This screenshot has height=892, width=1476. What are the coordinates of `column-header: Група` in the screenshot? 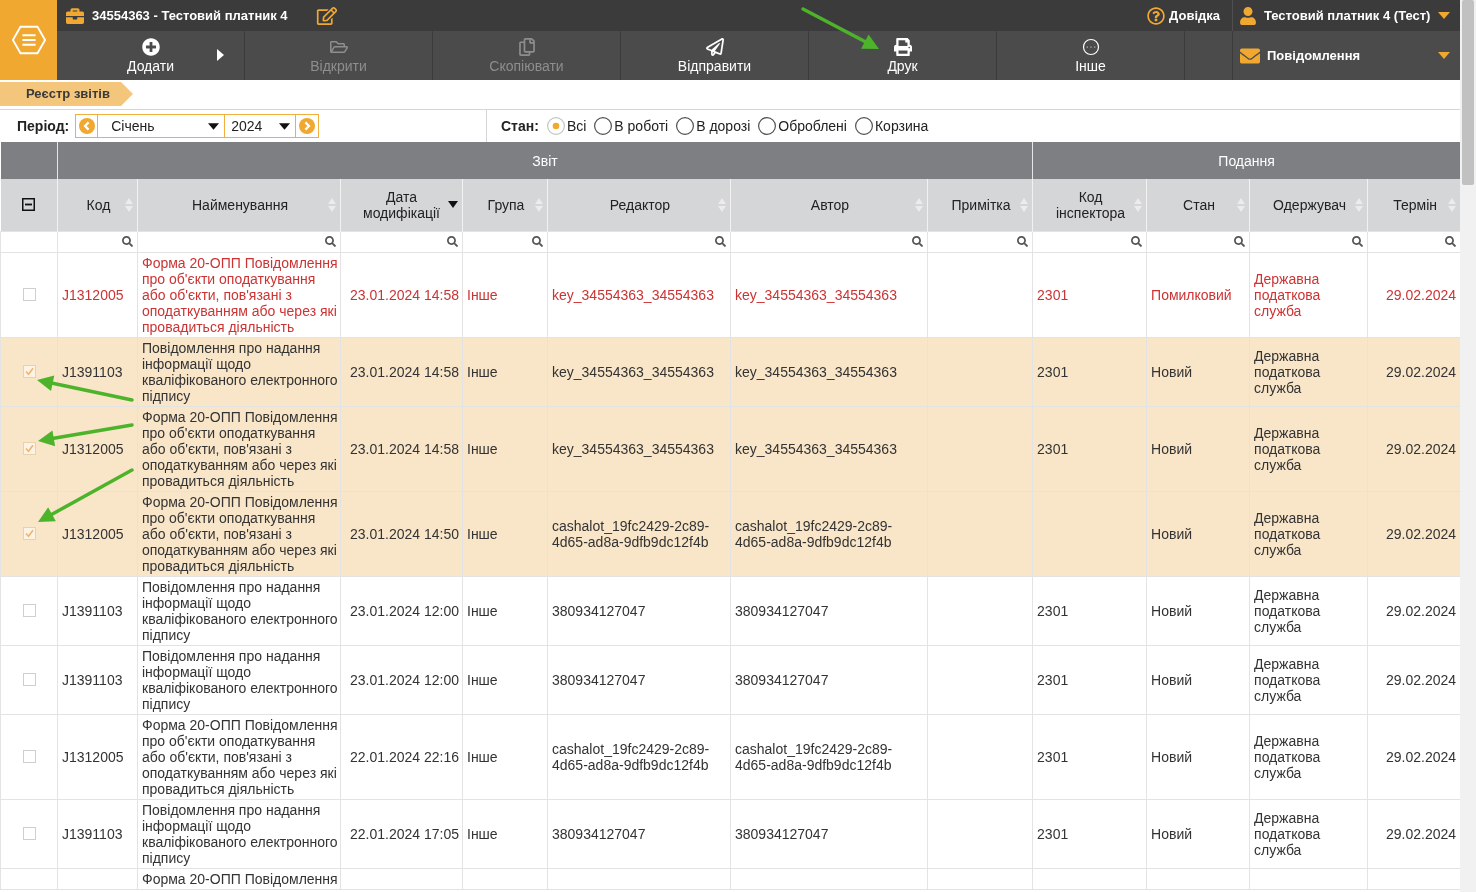 It's located at (505, 205).